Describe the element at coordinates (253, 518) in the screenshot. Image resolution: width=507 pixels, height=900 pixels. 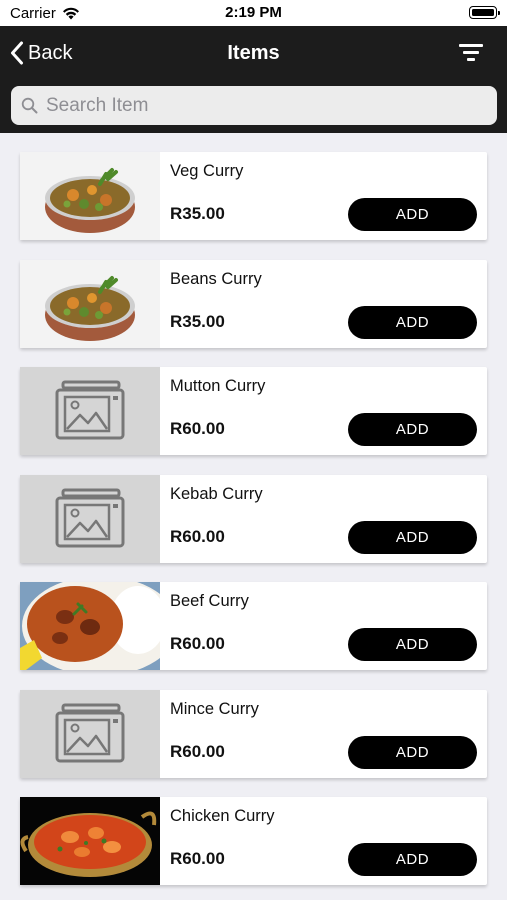
I see `item-card: Kebab Curry R60.00 ADD` at that location.